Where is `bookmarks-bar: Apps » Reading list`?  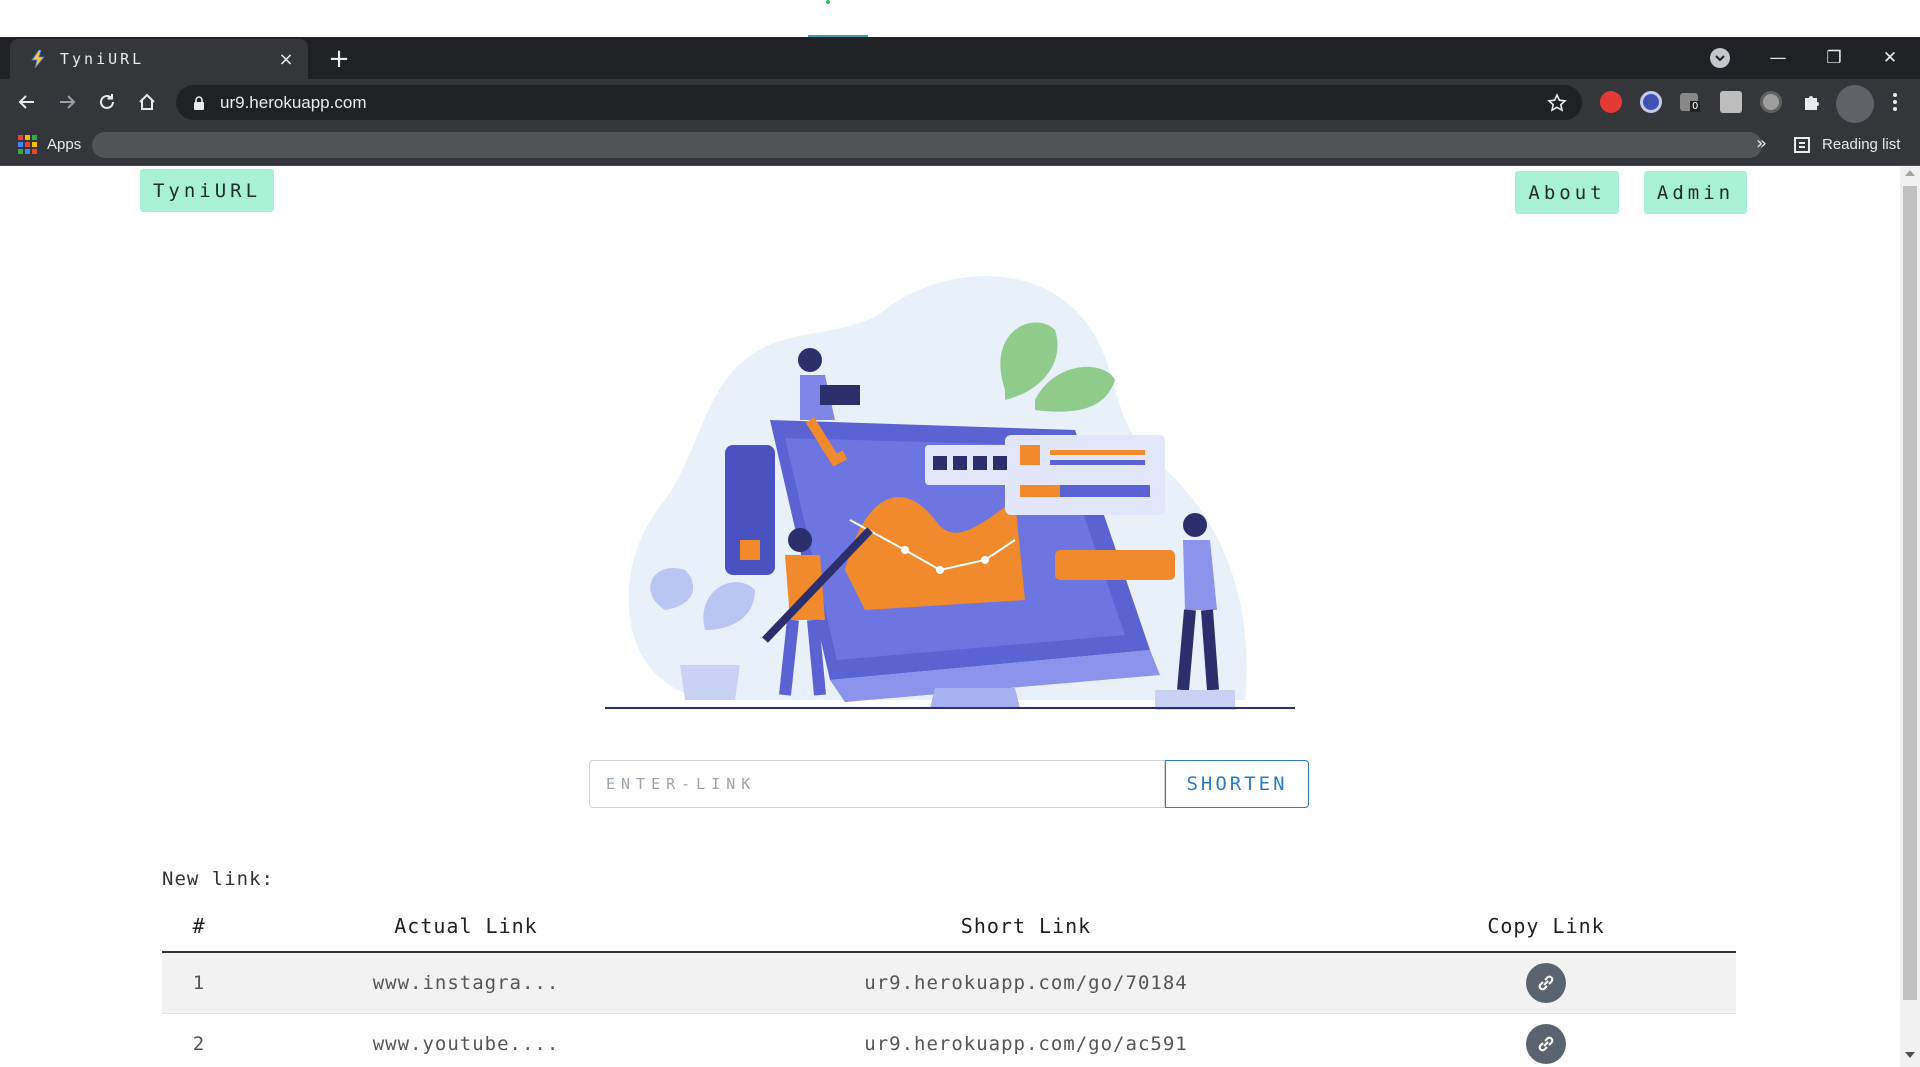 bookmarks-bar: Apps » Reading list is located at coordinates (960, 146).